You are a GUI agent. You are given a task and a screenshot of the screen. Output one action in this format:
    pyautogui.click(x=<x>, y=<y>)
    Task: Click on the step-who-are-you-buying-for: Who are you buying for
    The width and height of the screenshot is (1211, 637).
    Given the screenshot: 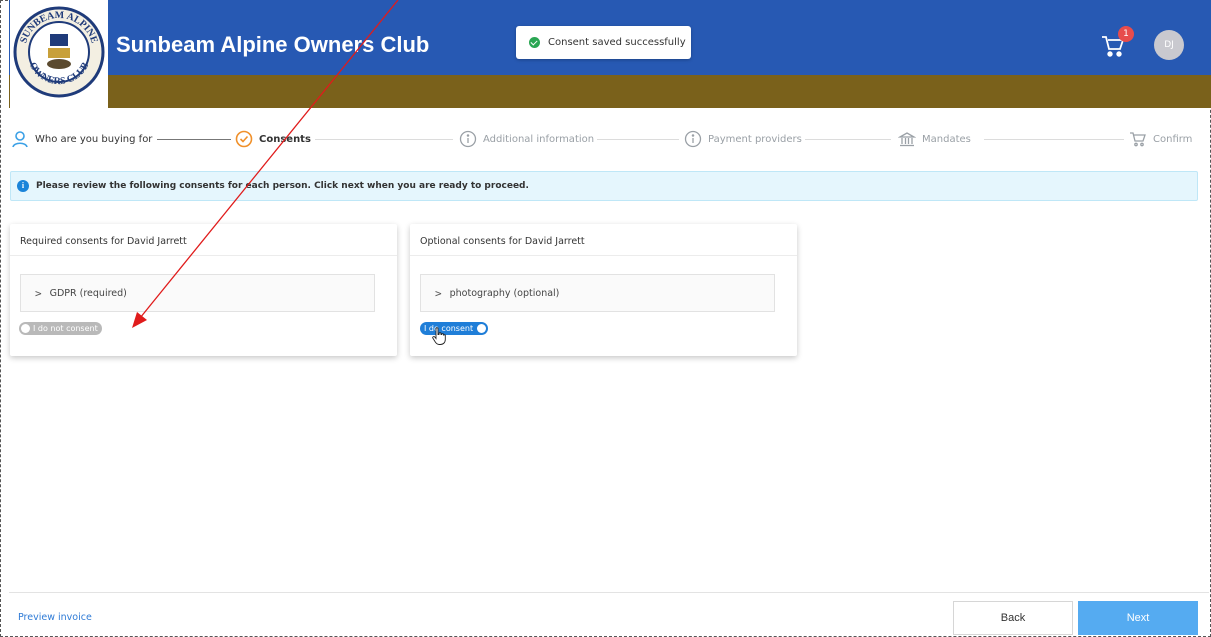 What is the action you would take?
    pyautogui.click(x=81, y=139)
    